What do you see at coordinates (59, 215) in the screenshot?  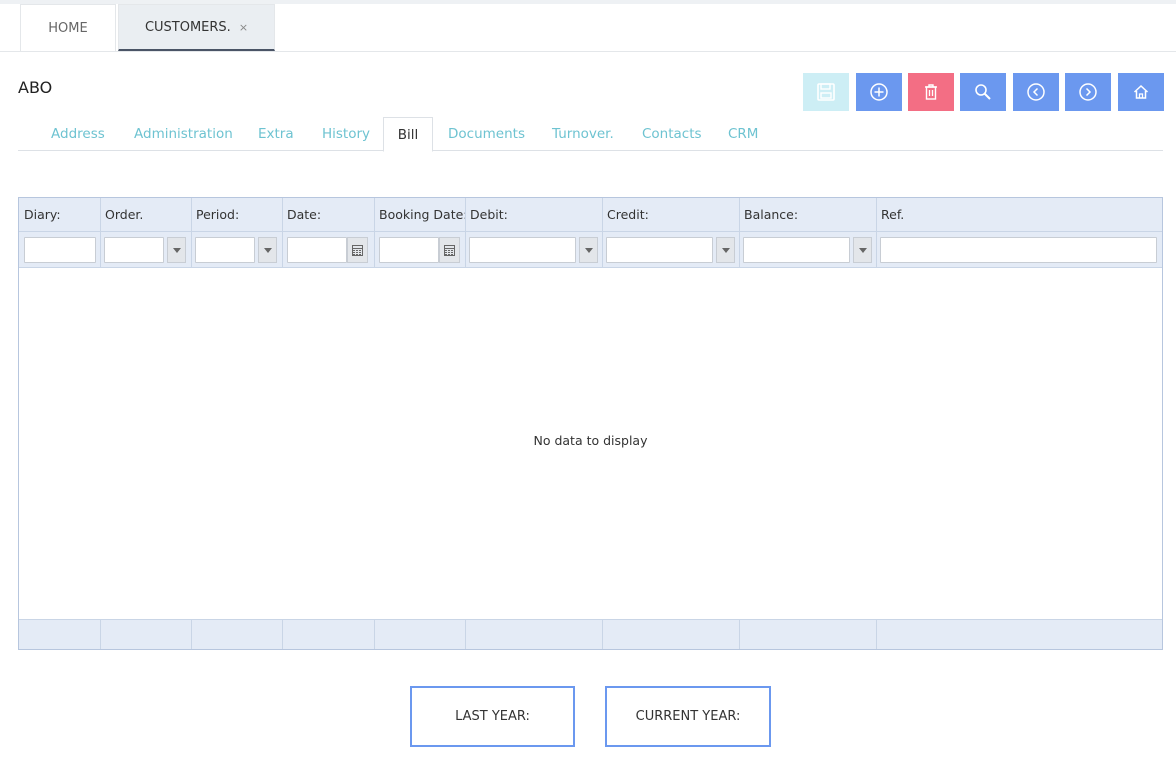 I see `column-header-diary: Diary:` at bounding box center [59, 215].